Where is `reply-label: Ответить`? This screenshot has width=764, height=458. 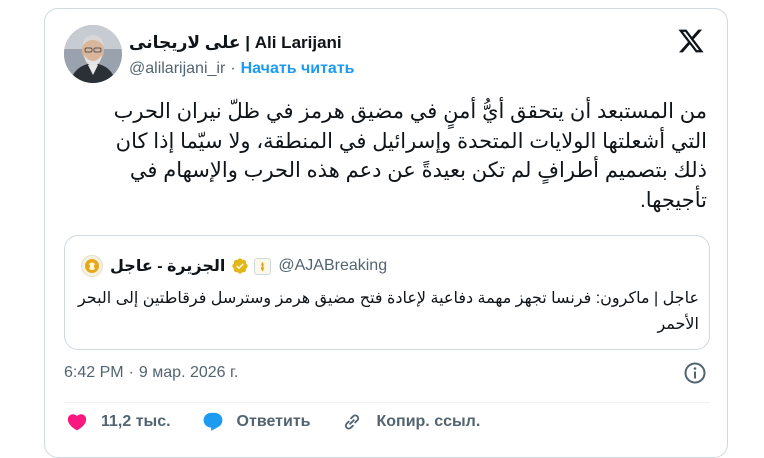
reply-label: Ответить is located at coordinates (274, 422).